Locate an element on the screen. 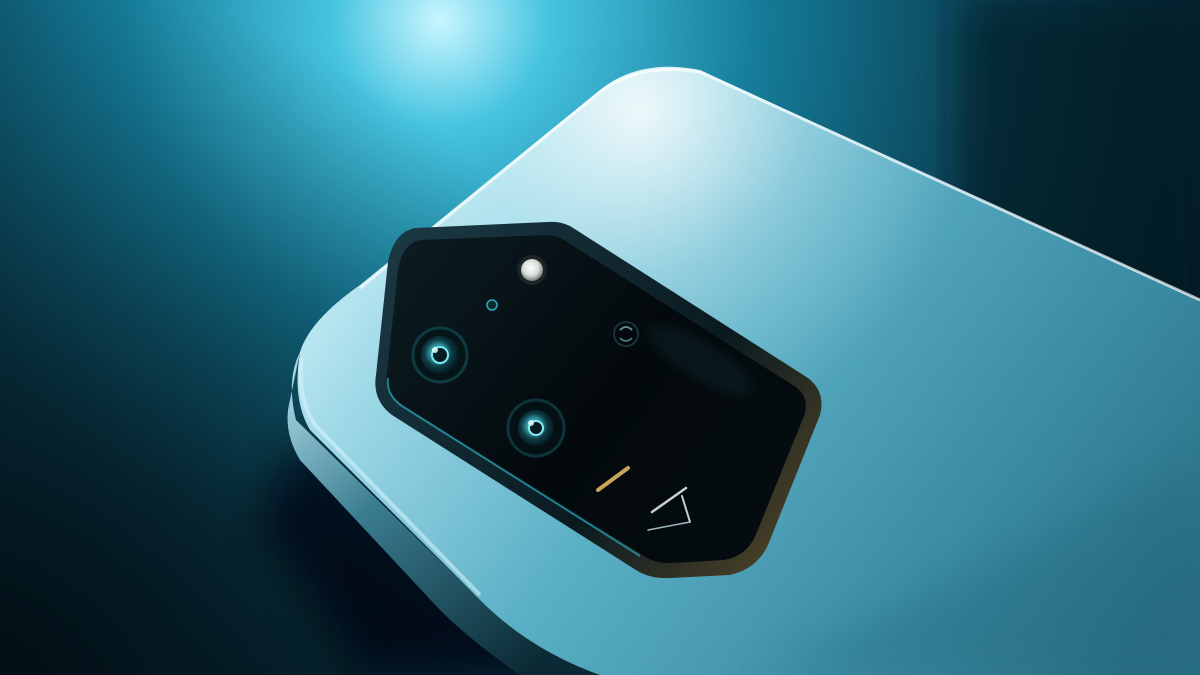  lens-wide-icon is located at coordinates (440, 355).